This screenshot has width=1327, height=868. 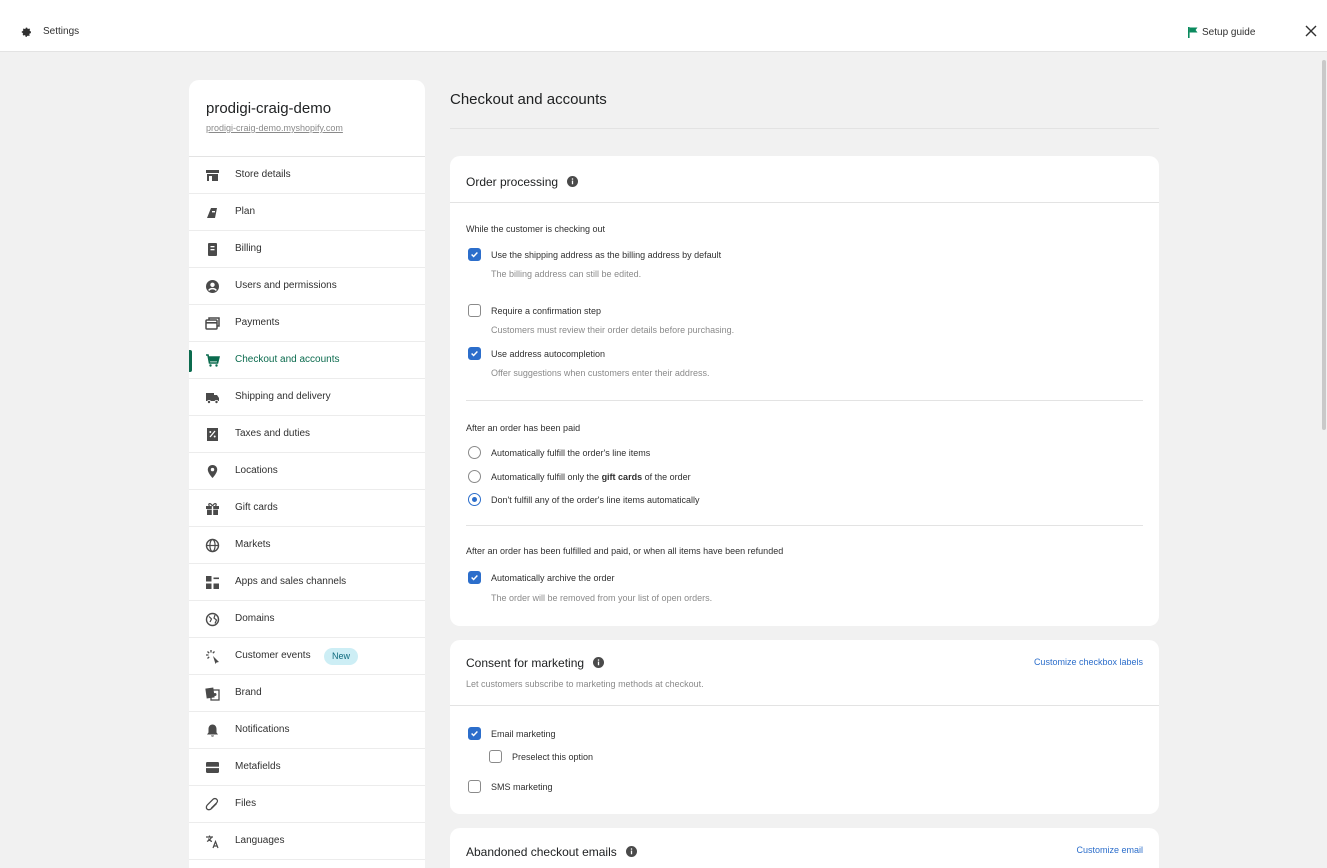 I want to click on location-icon, so click(x=212, y=471).